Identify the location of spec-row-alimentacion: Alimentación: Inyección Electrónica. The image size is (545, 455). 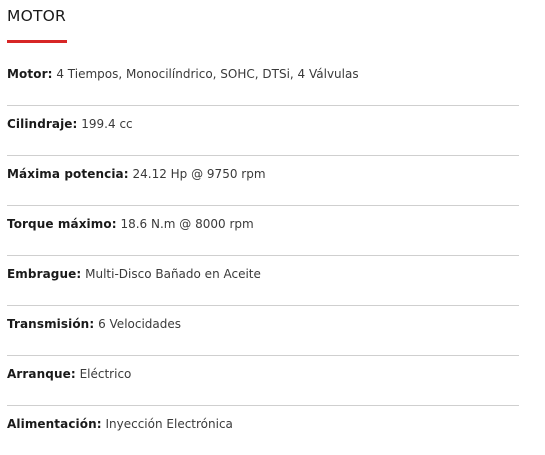
(120, 424).